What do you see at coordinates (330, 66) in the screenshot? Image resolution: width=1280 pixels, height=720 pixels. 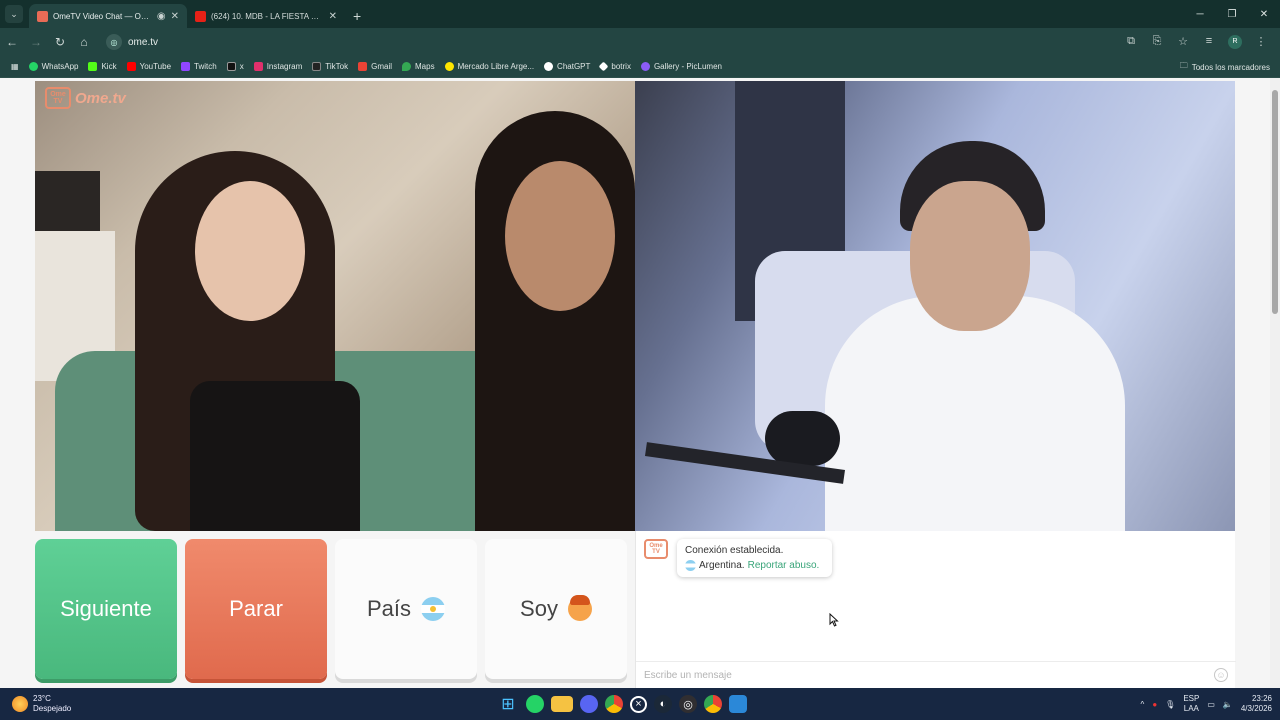 I see `bookmark-tiktok: TikTok` at bounding box center [330, 66].